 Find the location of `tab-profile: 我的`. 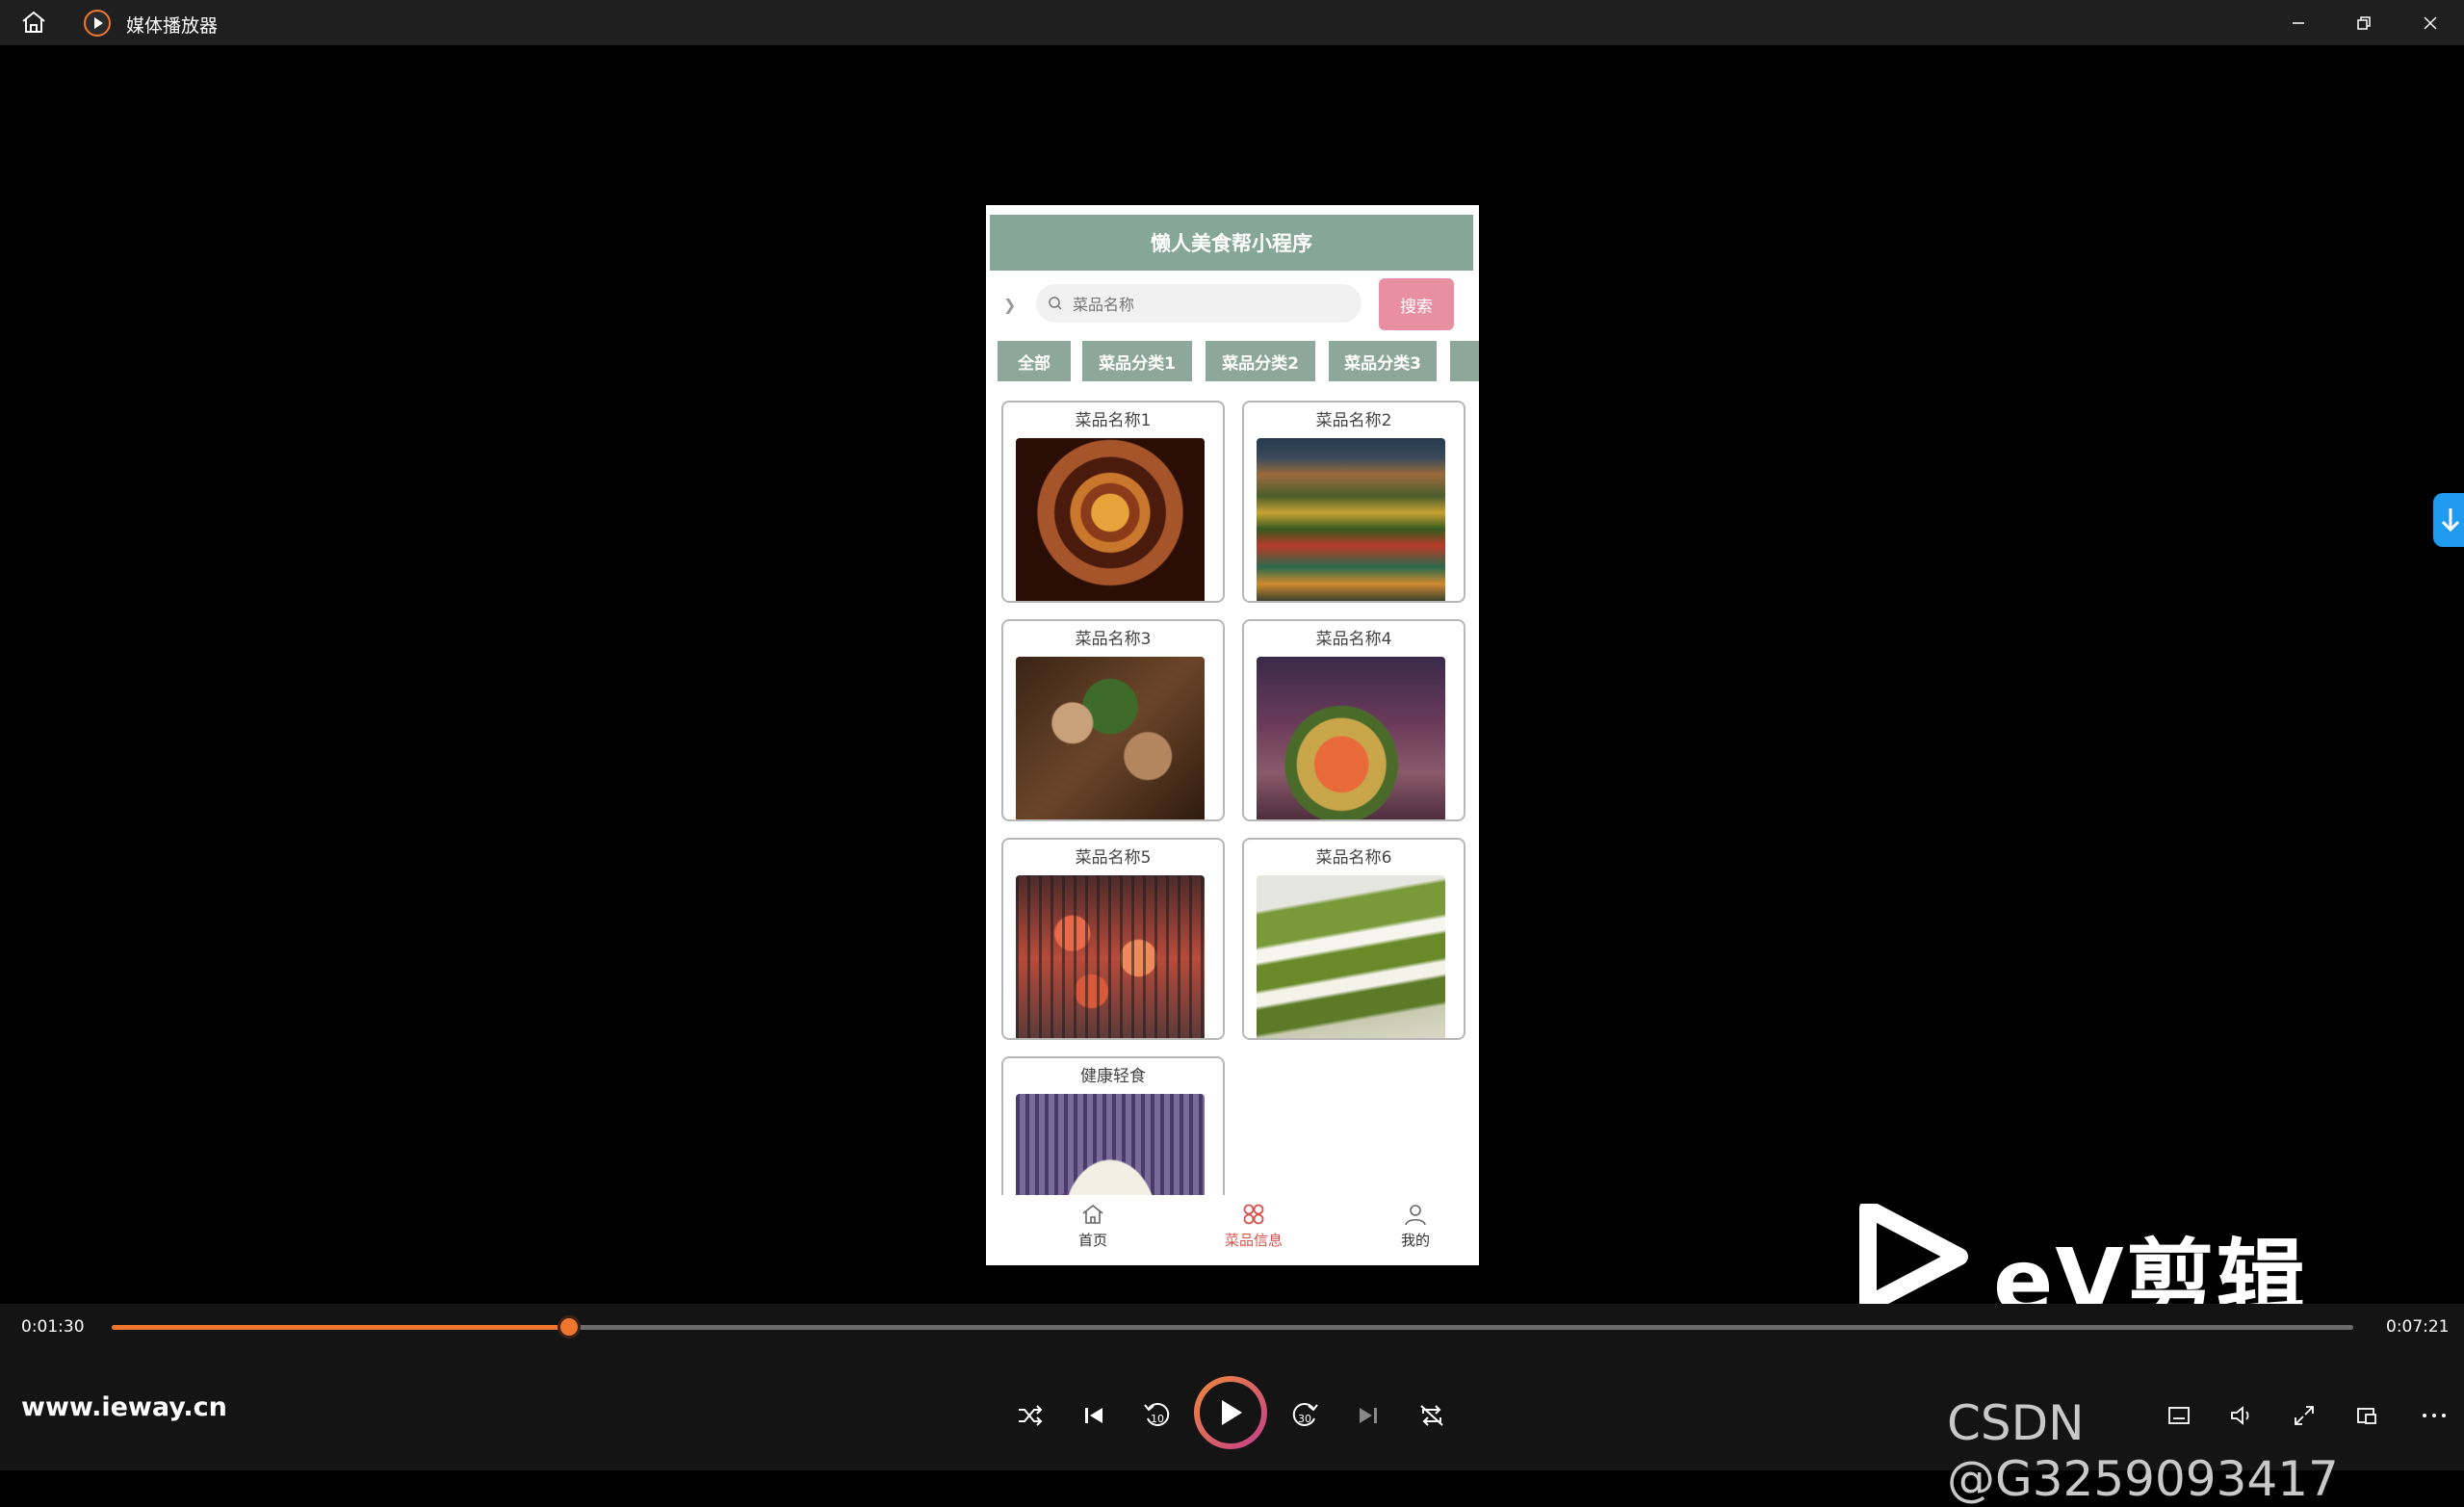

tab-profile: 我的 is located at coordinates (1415, 1231).